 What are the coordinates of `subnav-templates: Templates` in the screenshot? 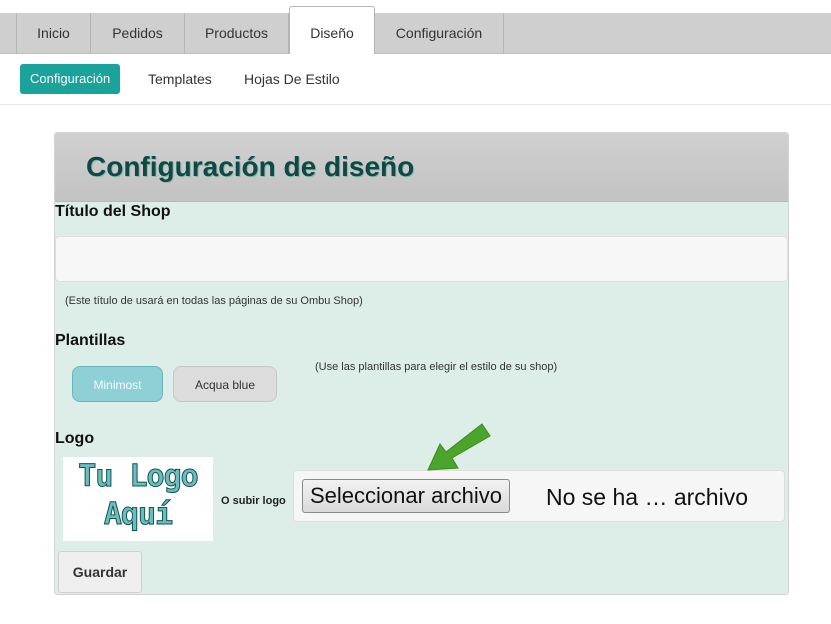 It's located at (180, 79).